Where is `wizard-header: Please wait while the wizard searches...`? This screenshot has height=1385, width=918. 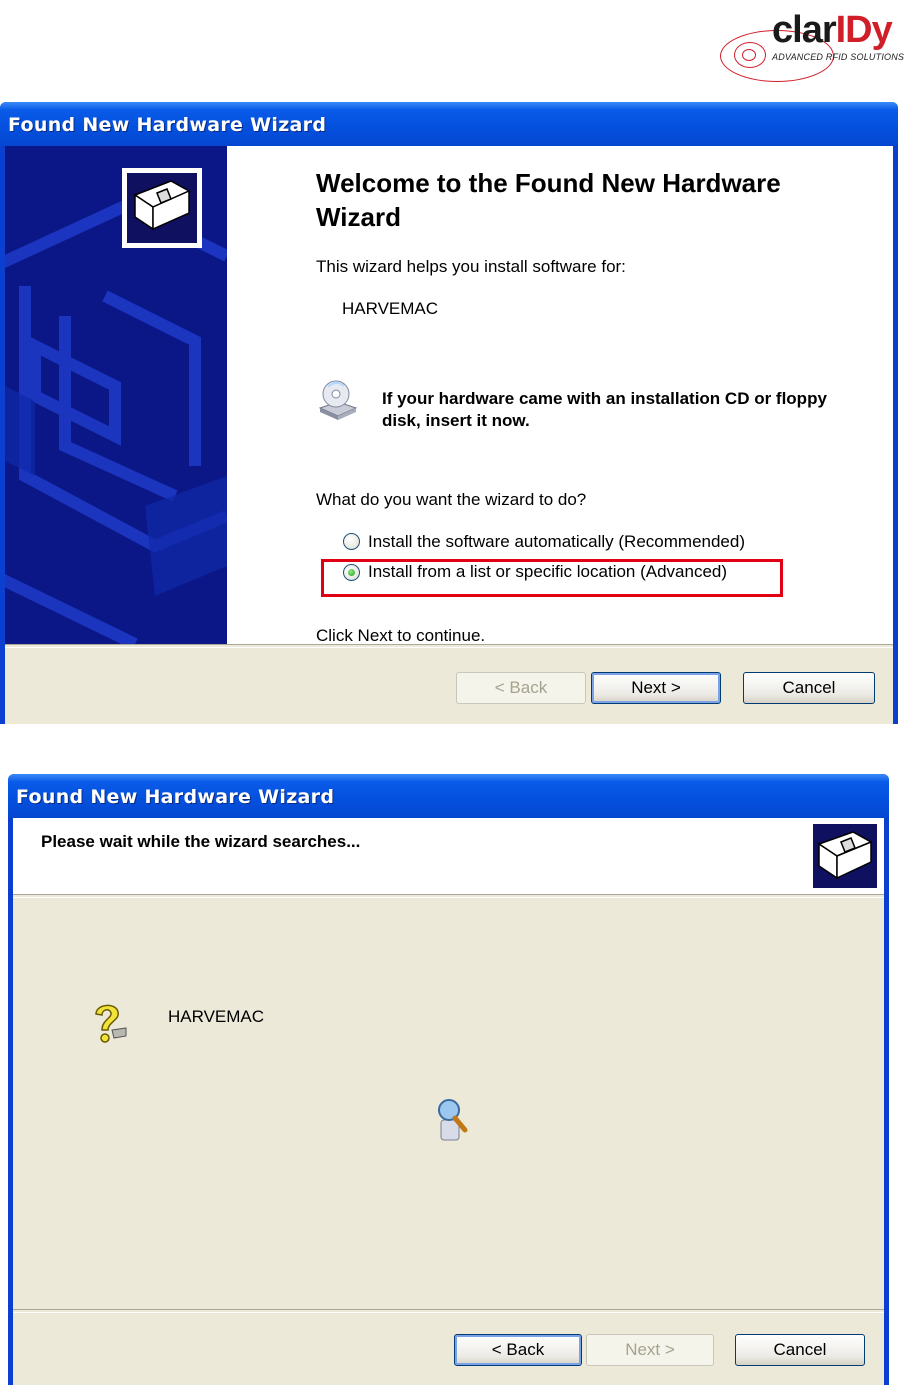
wizard-header: Please wait while the wizard searches... is located at coordinates (448, 856).